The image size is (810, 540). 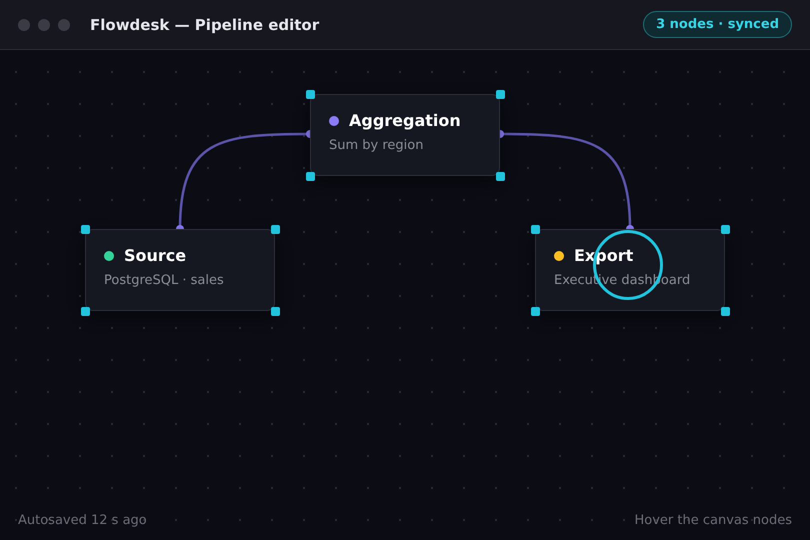 I want to click on hint-text: Hover the canvas nodes, so click(x=713, y=520).